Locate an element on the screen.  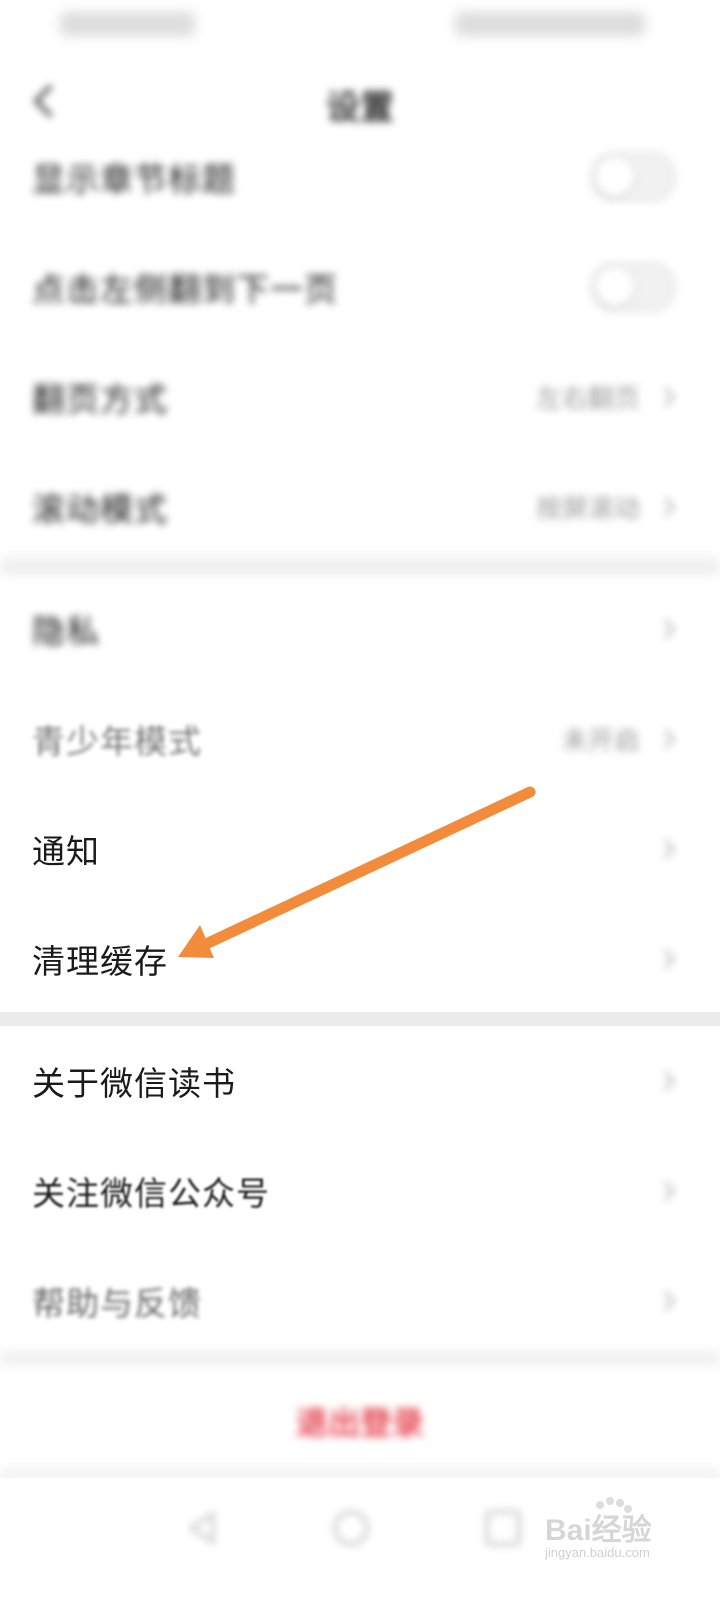
setting-row-follow-official-account: 关注微信公众号 is located at coordinates (360, 1191).